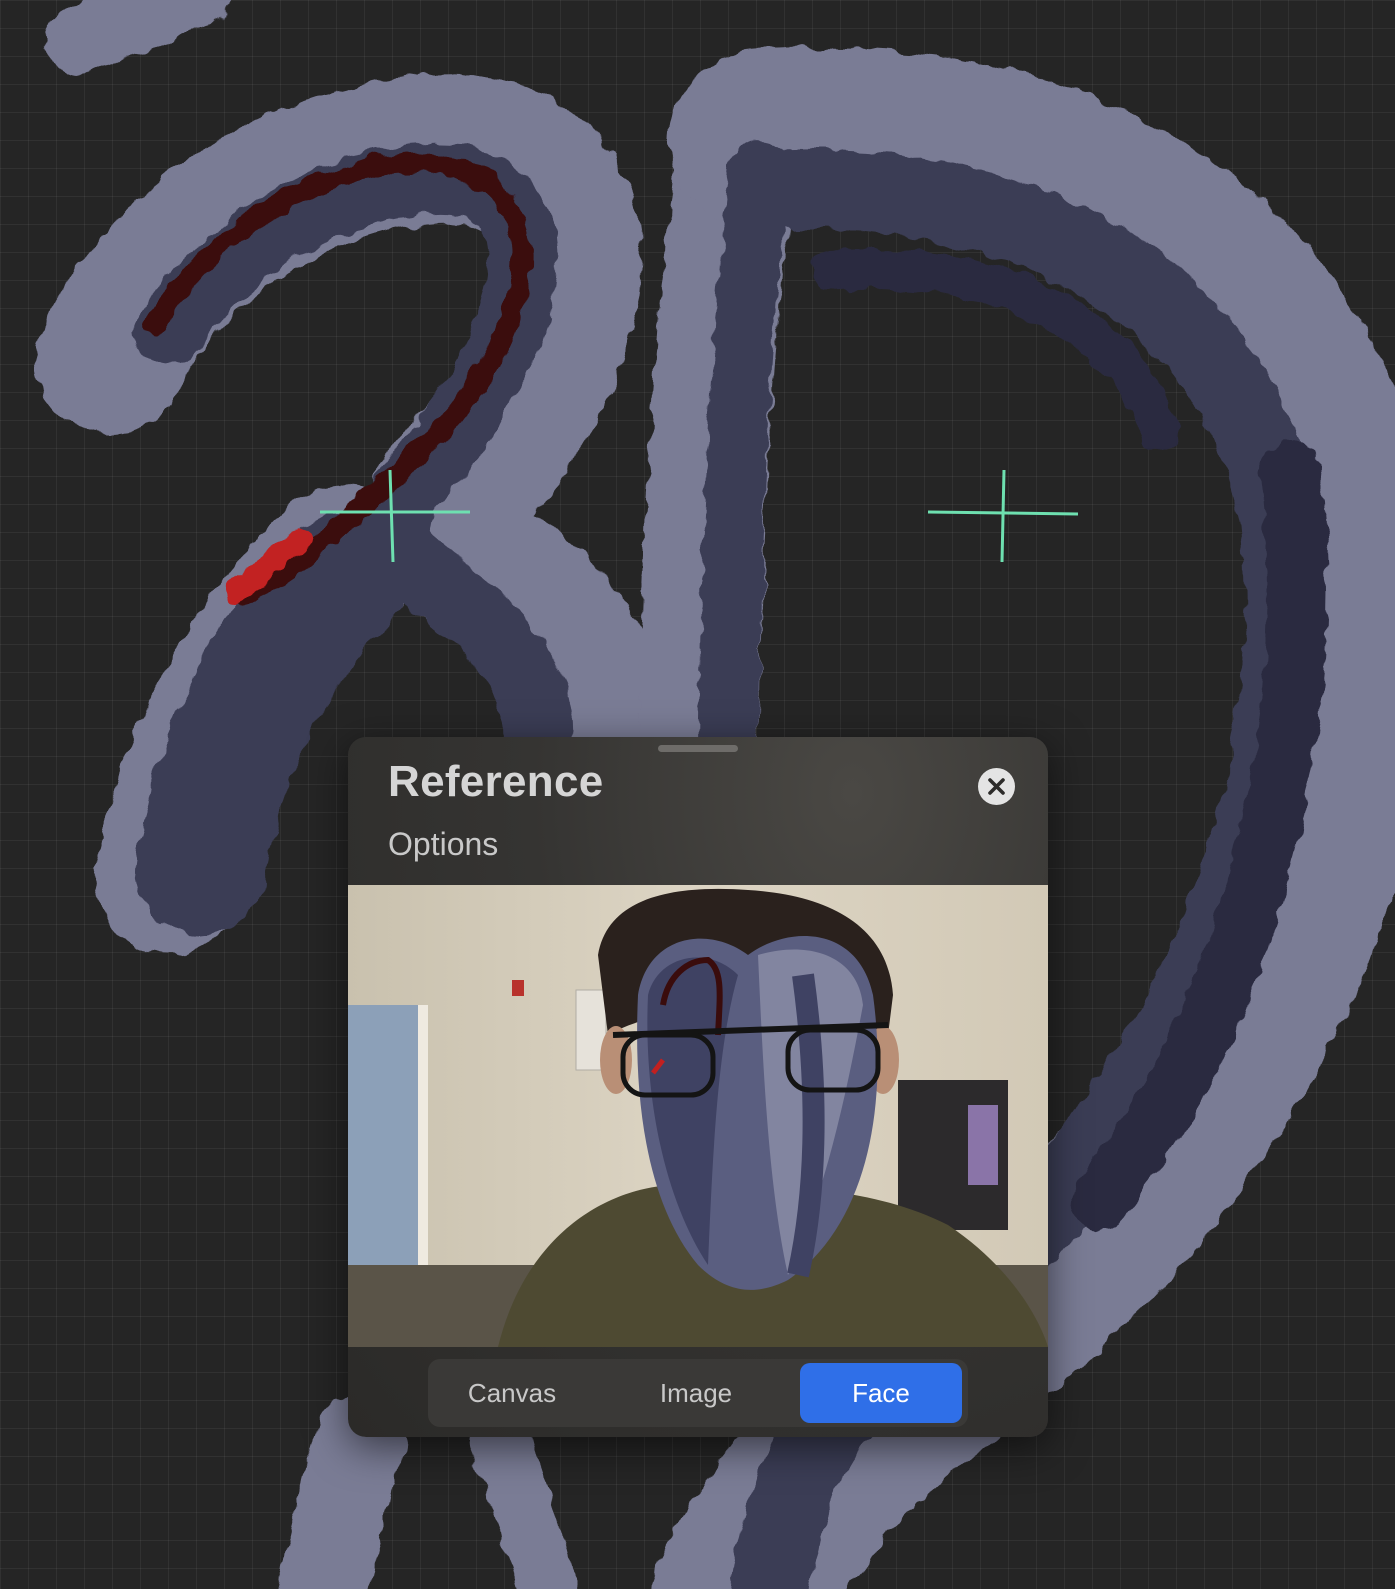  I want to click on reference-mode-selector: Canvas Image Face, so click(698, 1393).